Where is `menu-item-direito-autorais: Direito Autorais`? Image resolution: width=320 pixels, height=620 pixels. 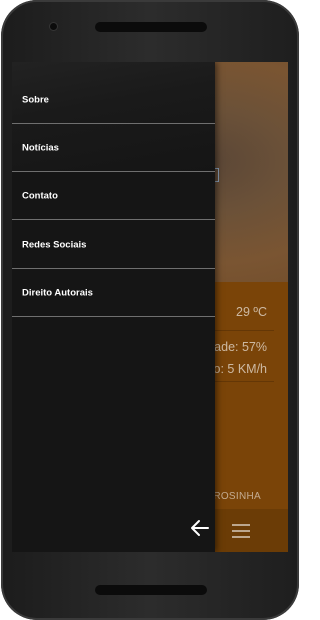
menu-item-direito-autorais: Direito Autorais is located at coordinates (113, 293).